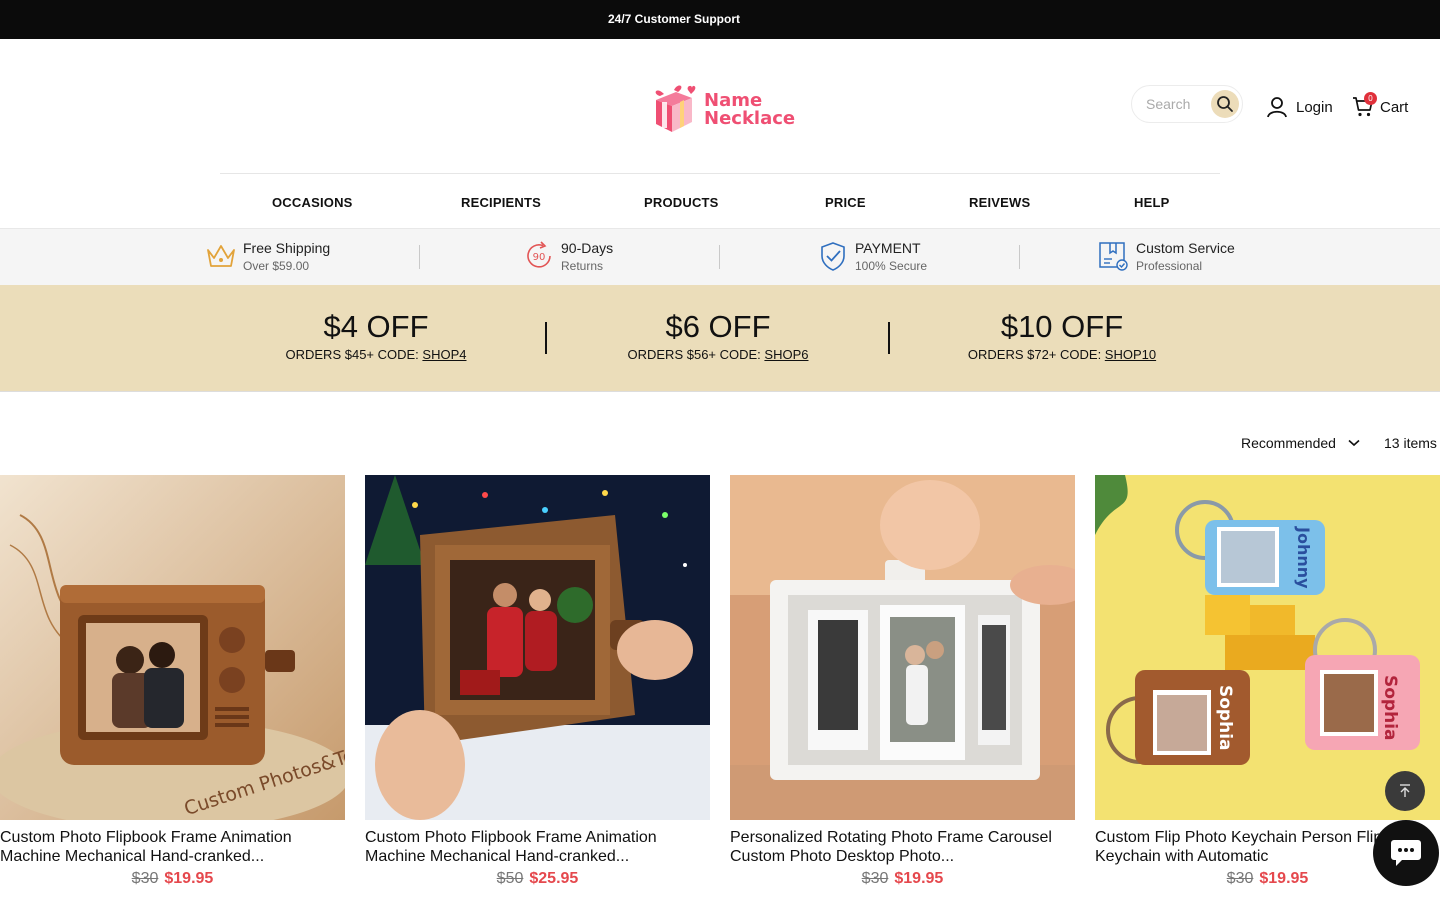  What do you see at coordinates (1036, 354) in the screenshot?
I see `coupon-condition-text: ORDERS $72+ CODE:` at bounding box center [1036, 354].